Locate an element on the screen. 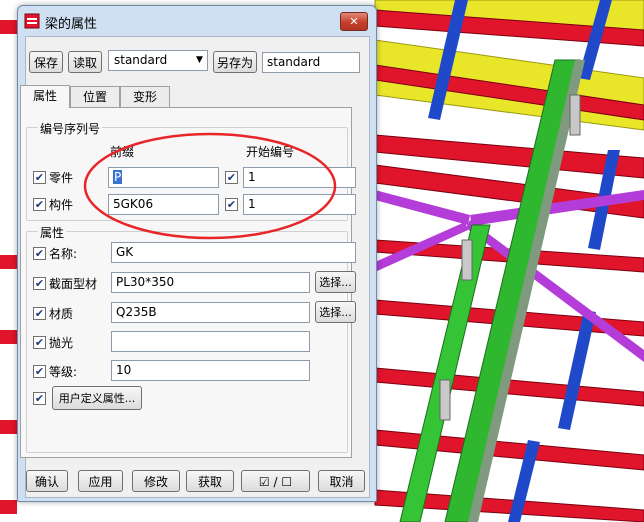 The height and width of the screenshot is (522, 644). tab-position: 位置 is located at coordinates (95, 96).